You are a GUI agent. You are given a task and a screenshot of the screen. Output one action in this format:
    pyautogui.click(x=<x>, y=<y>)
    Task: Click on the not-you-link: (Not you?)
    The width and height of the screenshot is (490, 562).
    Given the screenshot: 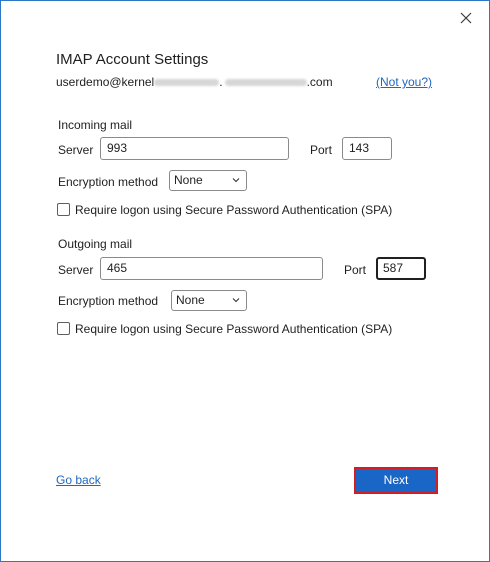 What is the action you would take?
    pyautogui.click(x=404, y=82)
    